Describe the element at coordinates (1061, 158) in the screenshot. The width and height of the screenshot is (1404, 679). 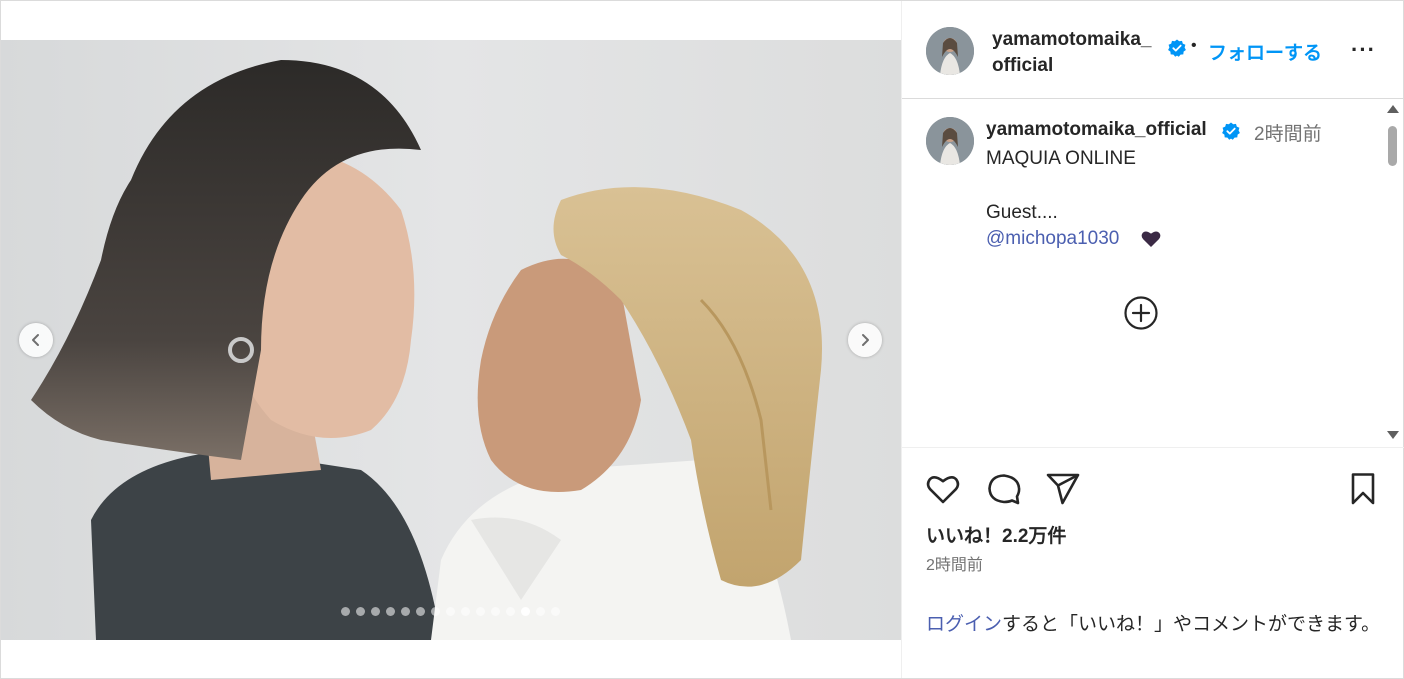
I see `caption-text-line: MAQUIA ONLINE` at that location.